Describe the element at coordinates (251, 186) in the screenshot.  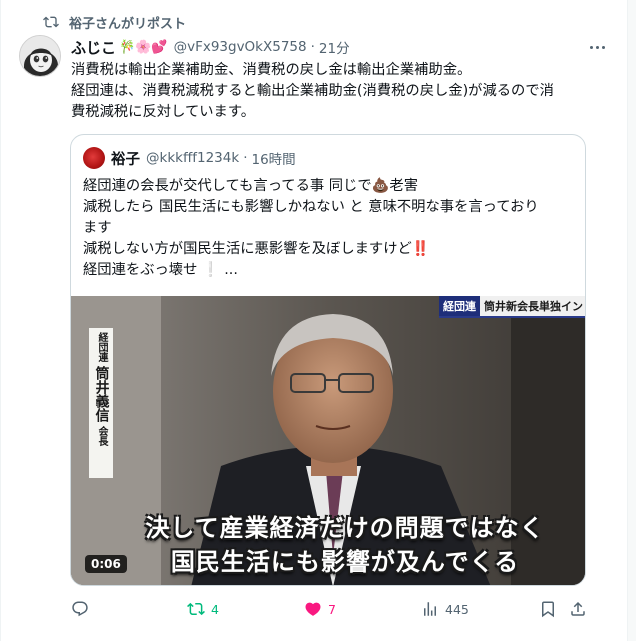
I see `quote-text-line: 経団連の会長が交代しても言ってる事 同じで💩老害` at that location.